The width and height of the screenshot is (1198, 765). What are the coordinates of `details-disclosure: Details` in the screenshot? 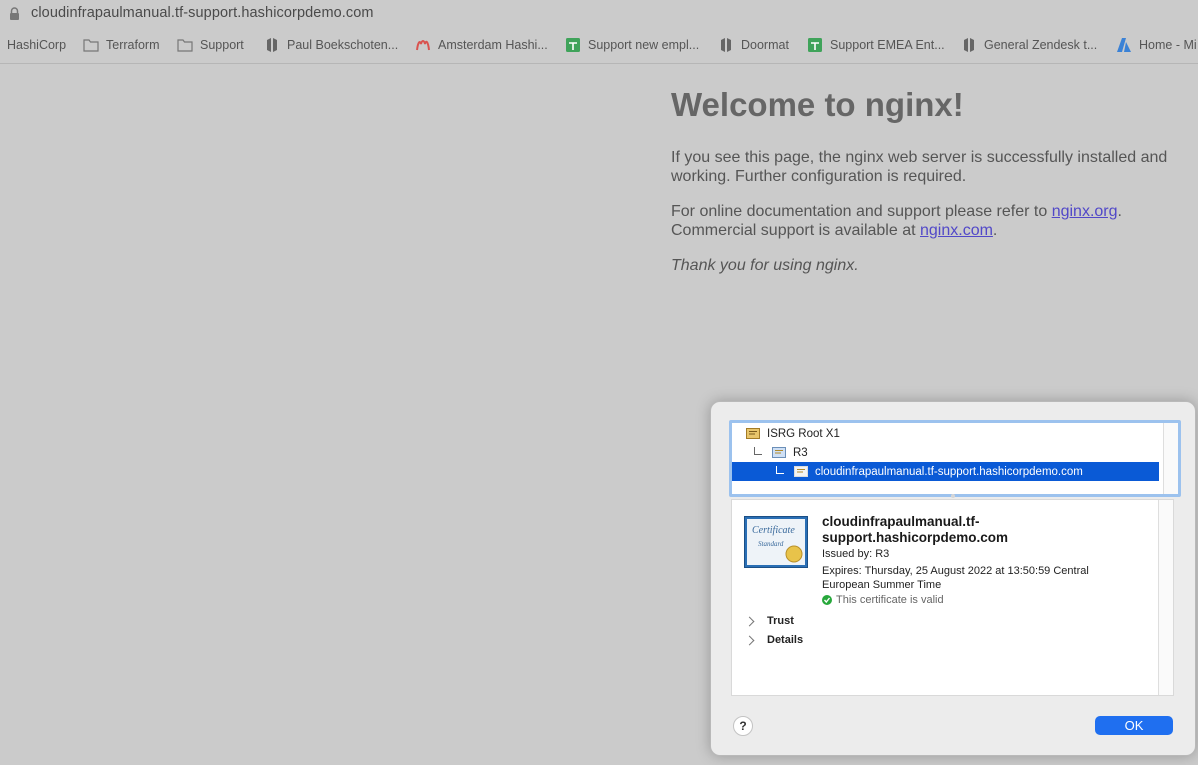 It's located at (774, 640).